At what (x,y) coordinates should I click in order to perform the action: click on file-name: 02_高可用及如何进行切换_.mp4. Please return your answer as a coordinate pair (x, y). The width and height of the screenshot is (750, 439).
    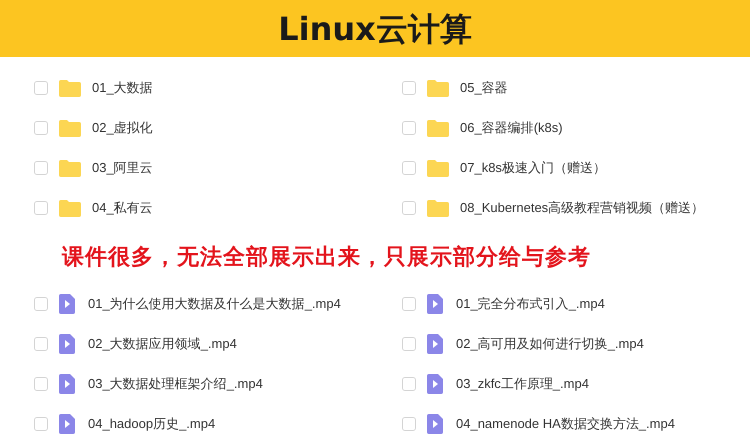
    Looking at the image, I should click on (550, 344).